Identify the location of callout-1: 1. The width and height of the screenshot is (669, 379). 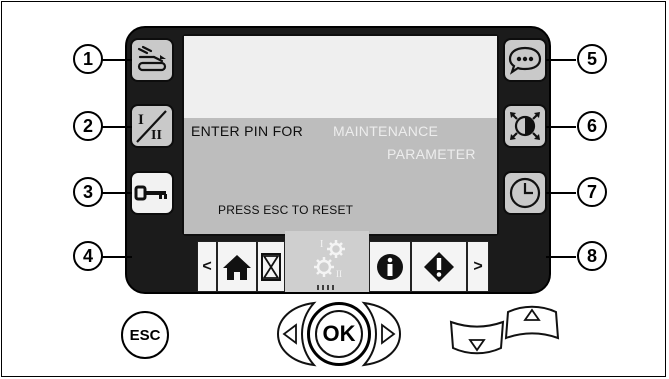
(88, 59).